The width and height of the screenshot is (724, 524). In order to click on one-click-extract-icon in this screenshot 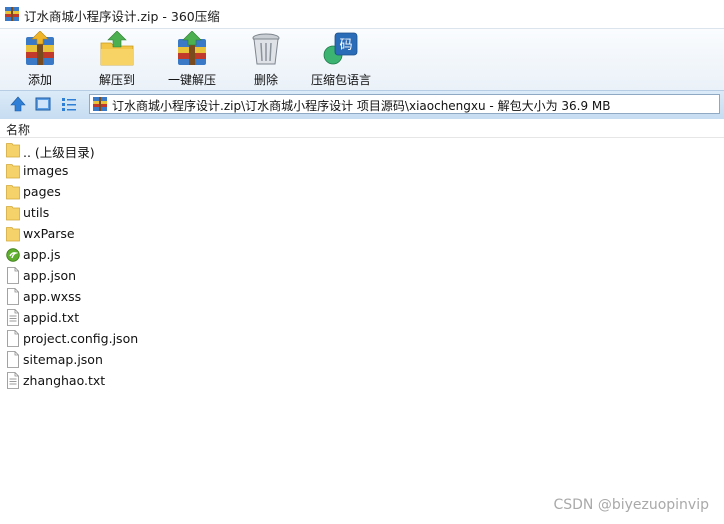, I will do `click(192, 48)`.